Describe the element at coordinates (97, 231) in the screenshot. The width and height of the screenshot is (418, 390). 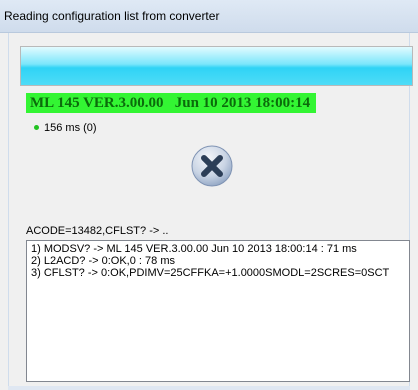
I see `current-command-text: ACODE=13482,CFLST? -> ..` at that location.